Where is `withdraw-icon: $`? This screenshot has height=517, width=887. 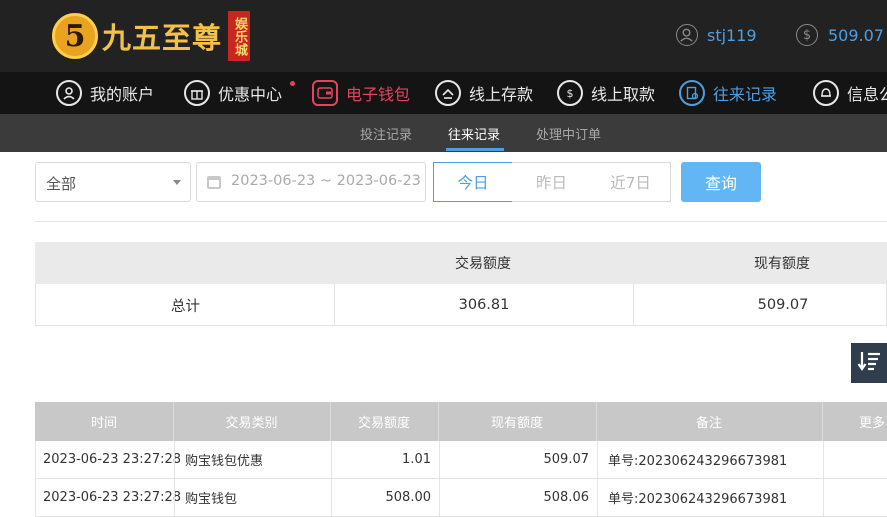 withdraw-icon: $ is located at coordinates (570, 93).